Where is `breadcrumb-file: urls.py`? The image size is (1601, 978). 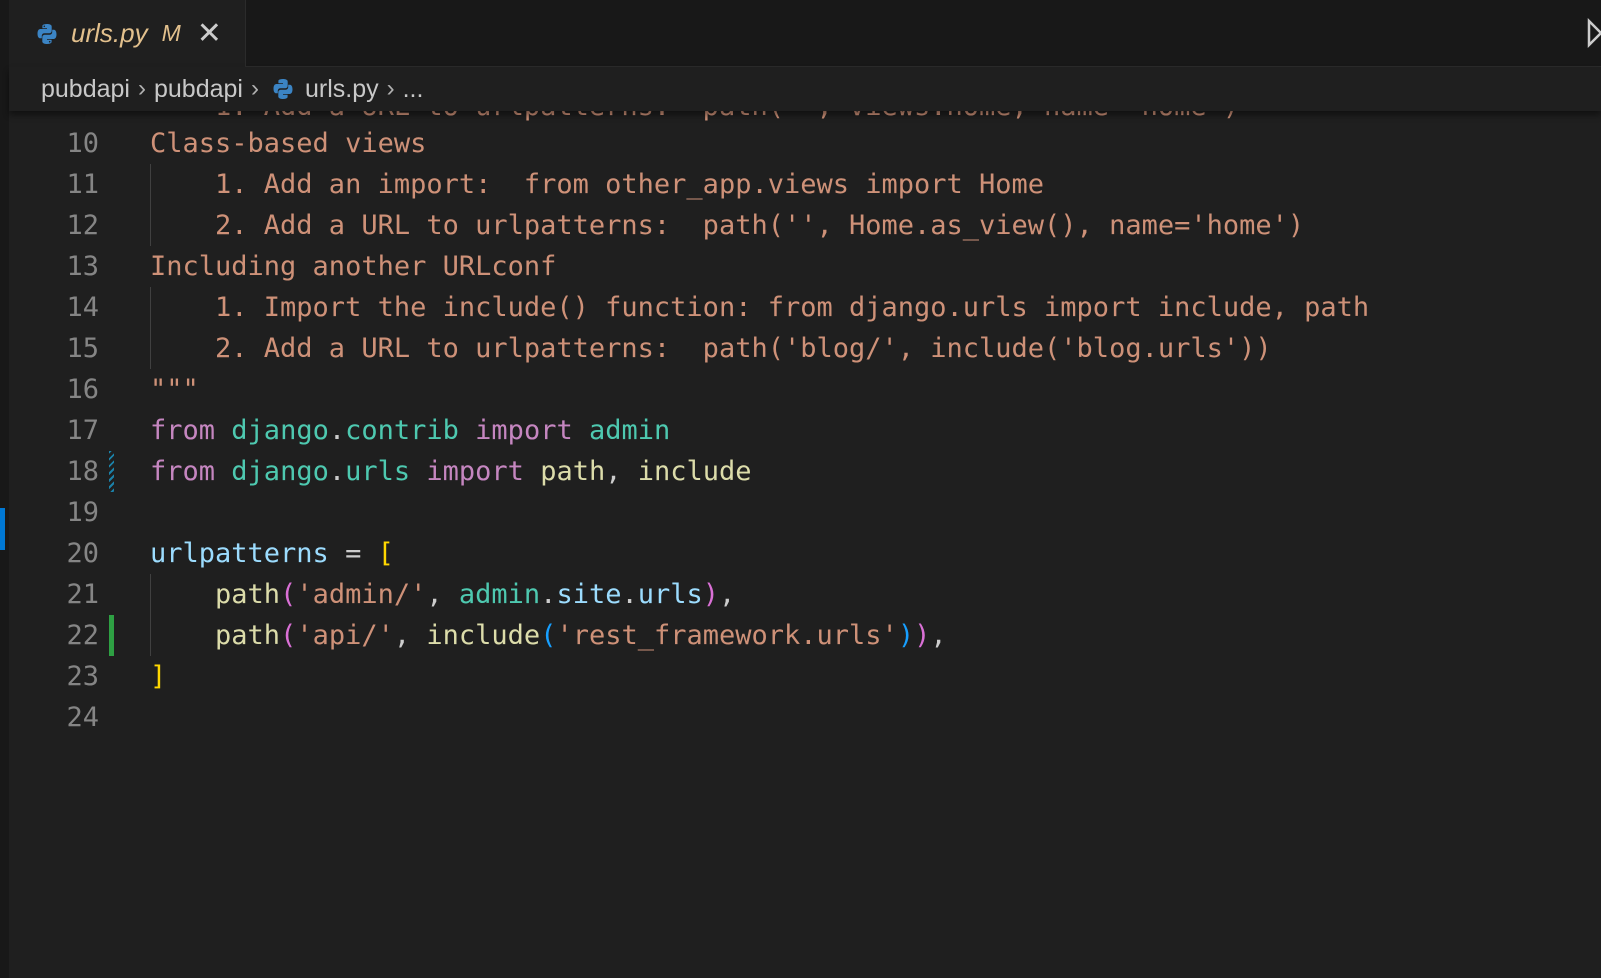
breadcrumb-file: urls.py is located at coordinates (342, 89).